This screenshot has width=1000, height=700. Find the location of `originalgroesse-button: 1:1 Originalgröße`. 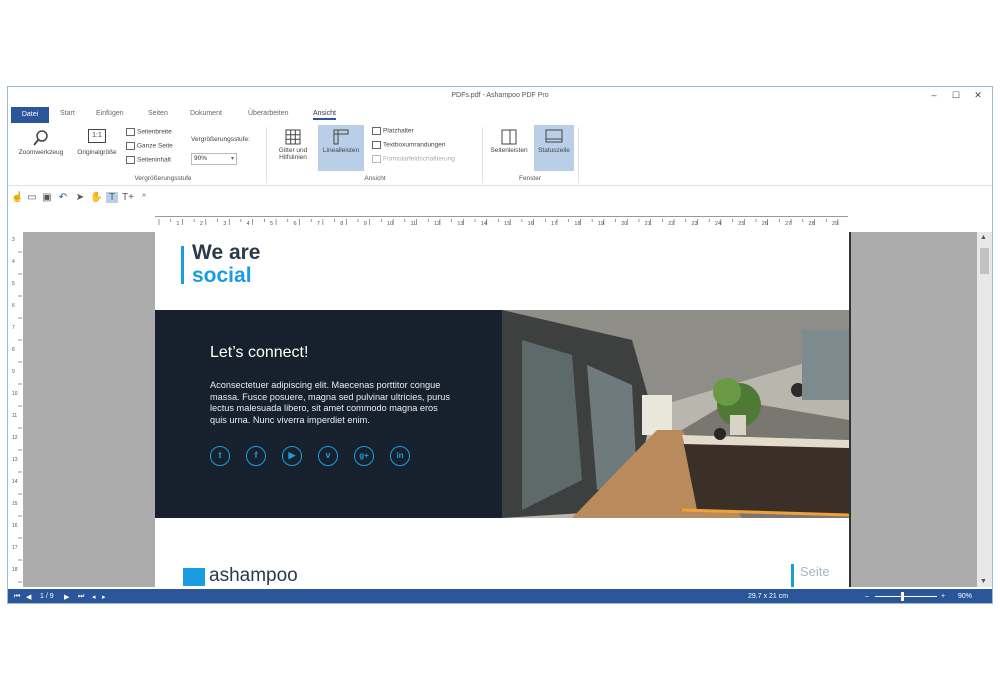

originalgroesse-button: 1:1 Originalgröße is located at coordinates (97, 142).